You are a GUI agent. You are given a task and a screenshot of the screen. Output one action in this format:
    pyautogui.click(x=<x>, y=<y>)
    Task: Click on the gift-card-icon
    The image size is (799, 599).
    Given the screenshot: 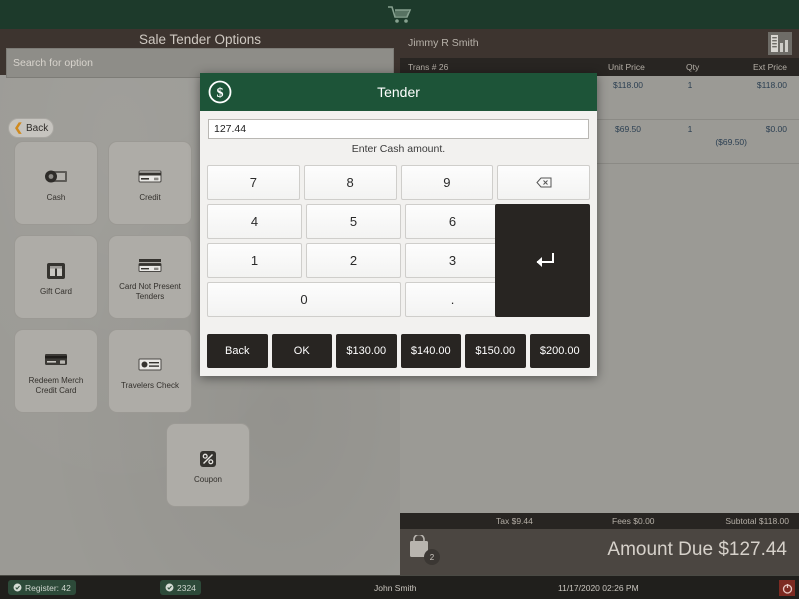 What is the action you would take?
    pyautogui.click(x=56, y=271)
    